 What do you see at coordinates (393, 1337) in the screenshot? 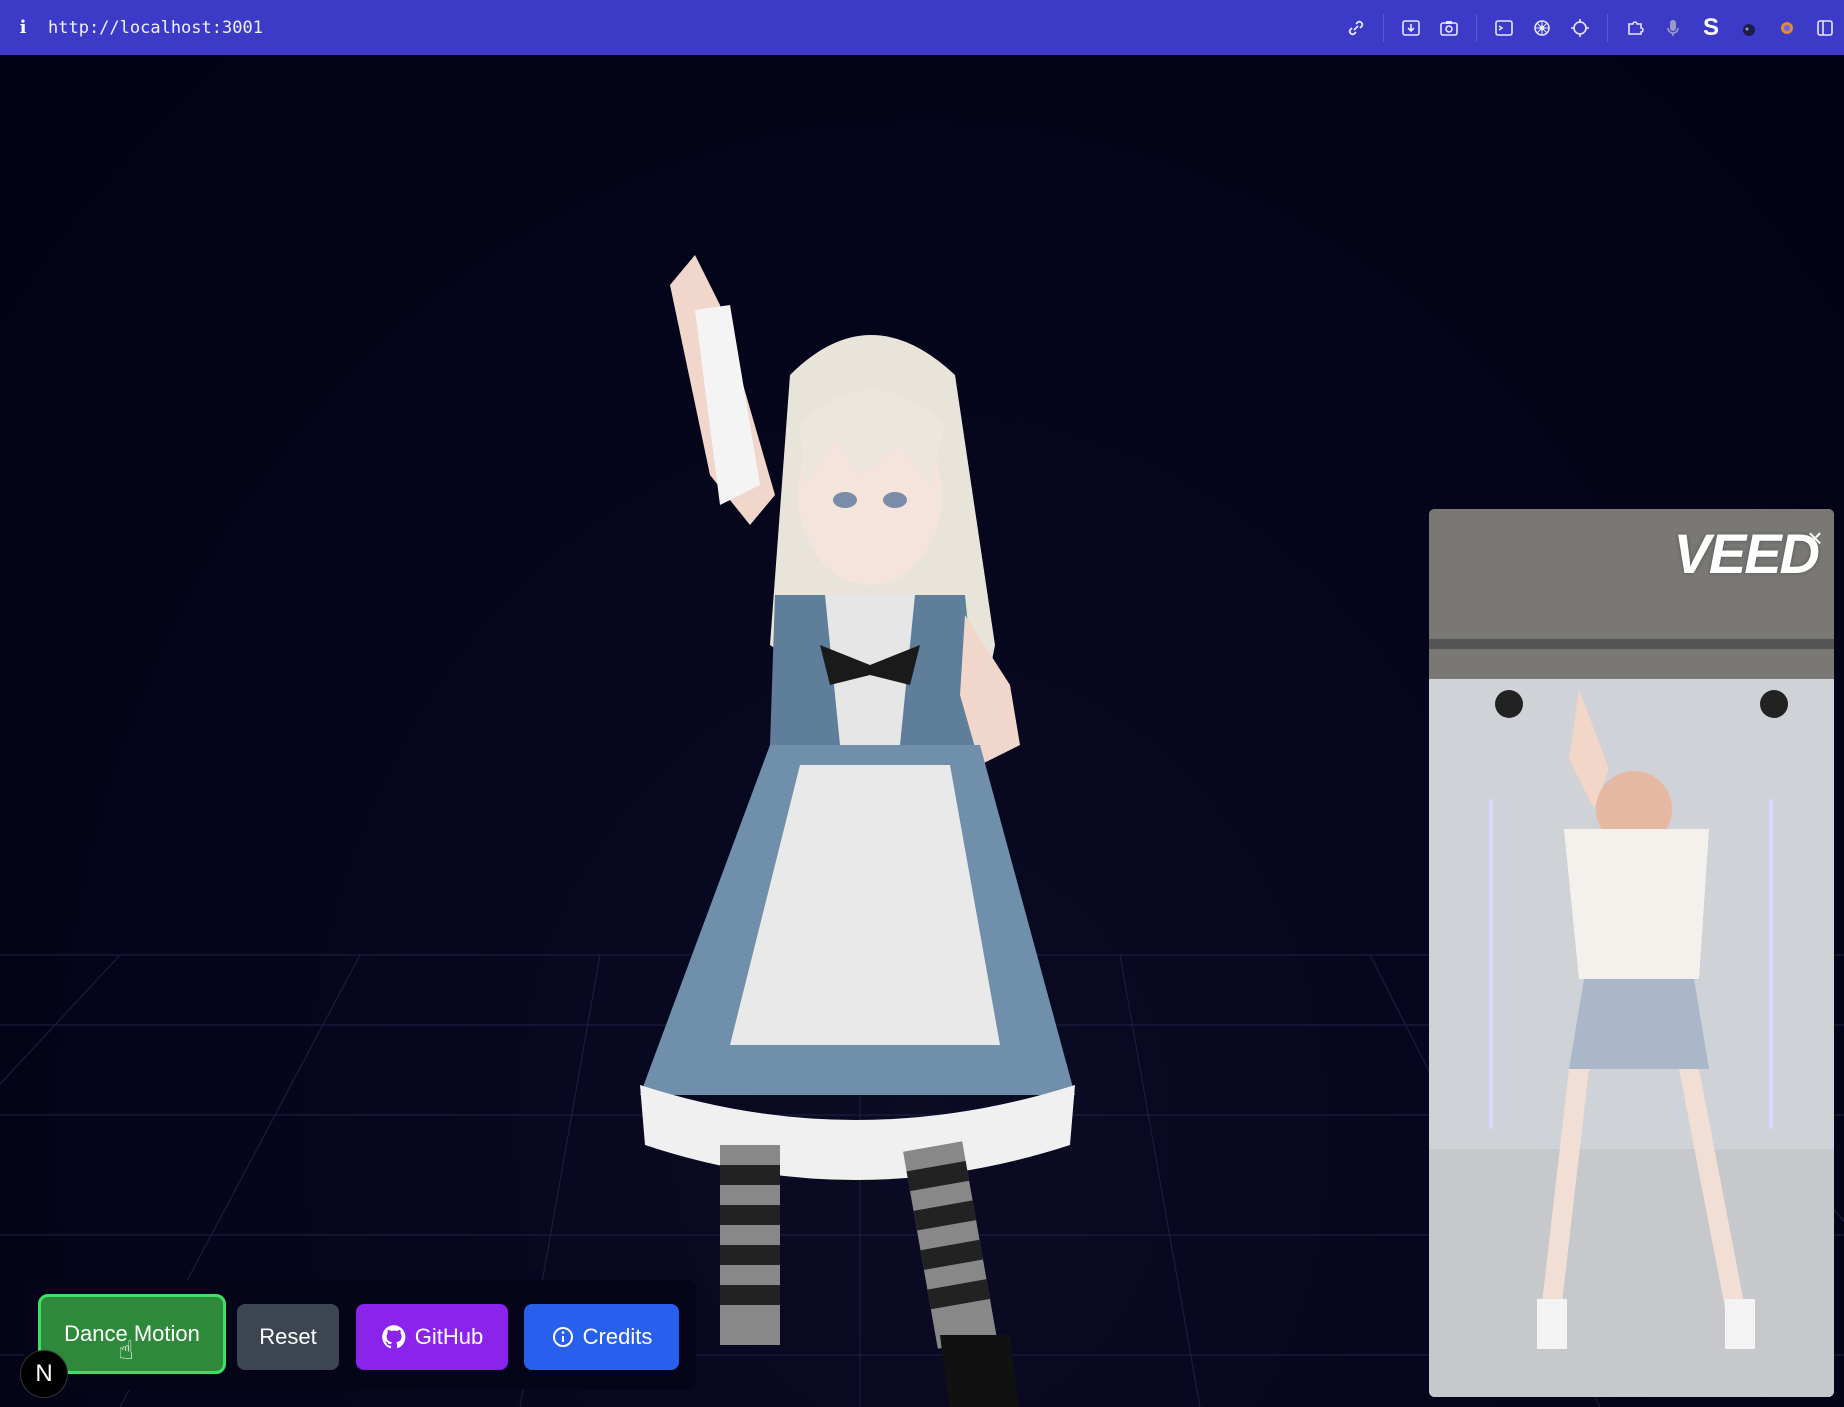
I see `github-icon` at bounding box center [393, 1337].